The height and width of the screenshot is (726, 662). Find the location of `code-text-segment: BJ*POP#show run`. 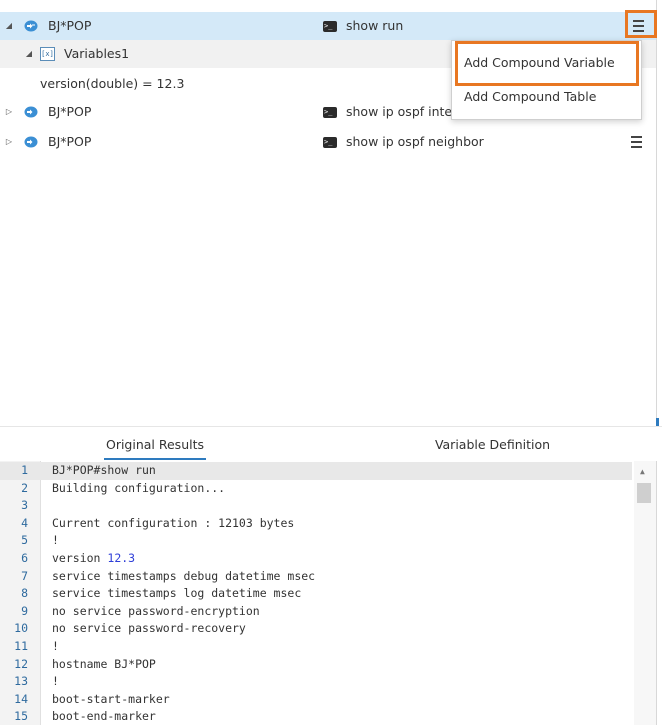

code-text-segment: BJ*POP#show run is located at coordinates (104, 470).